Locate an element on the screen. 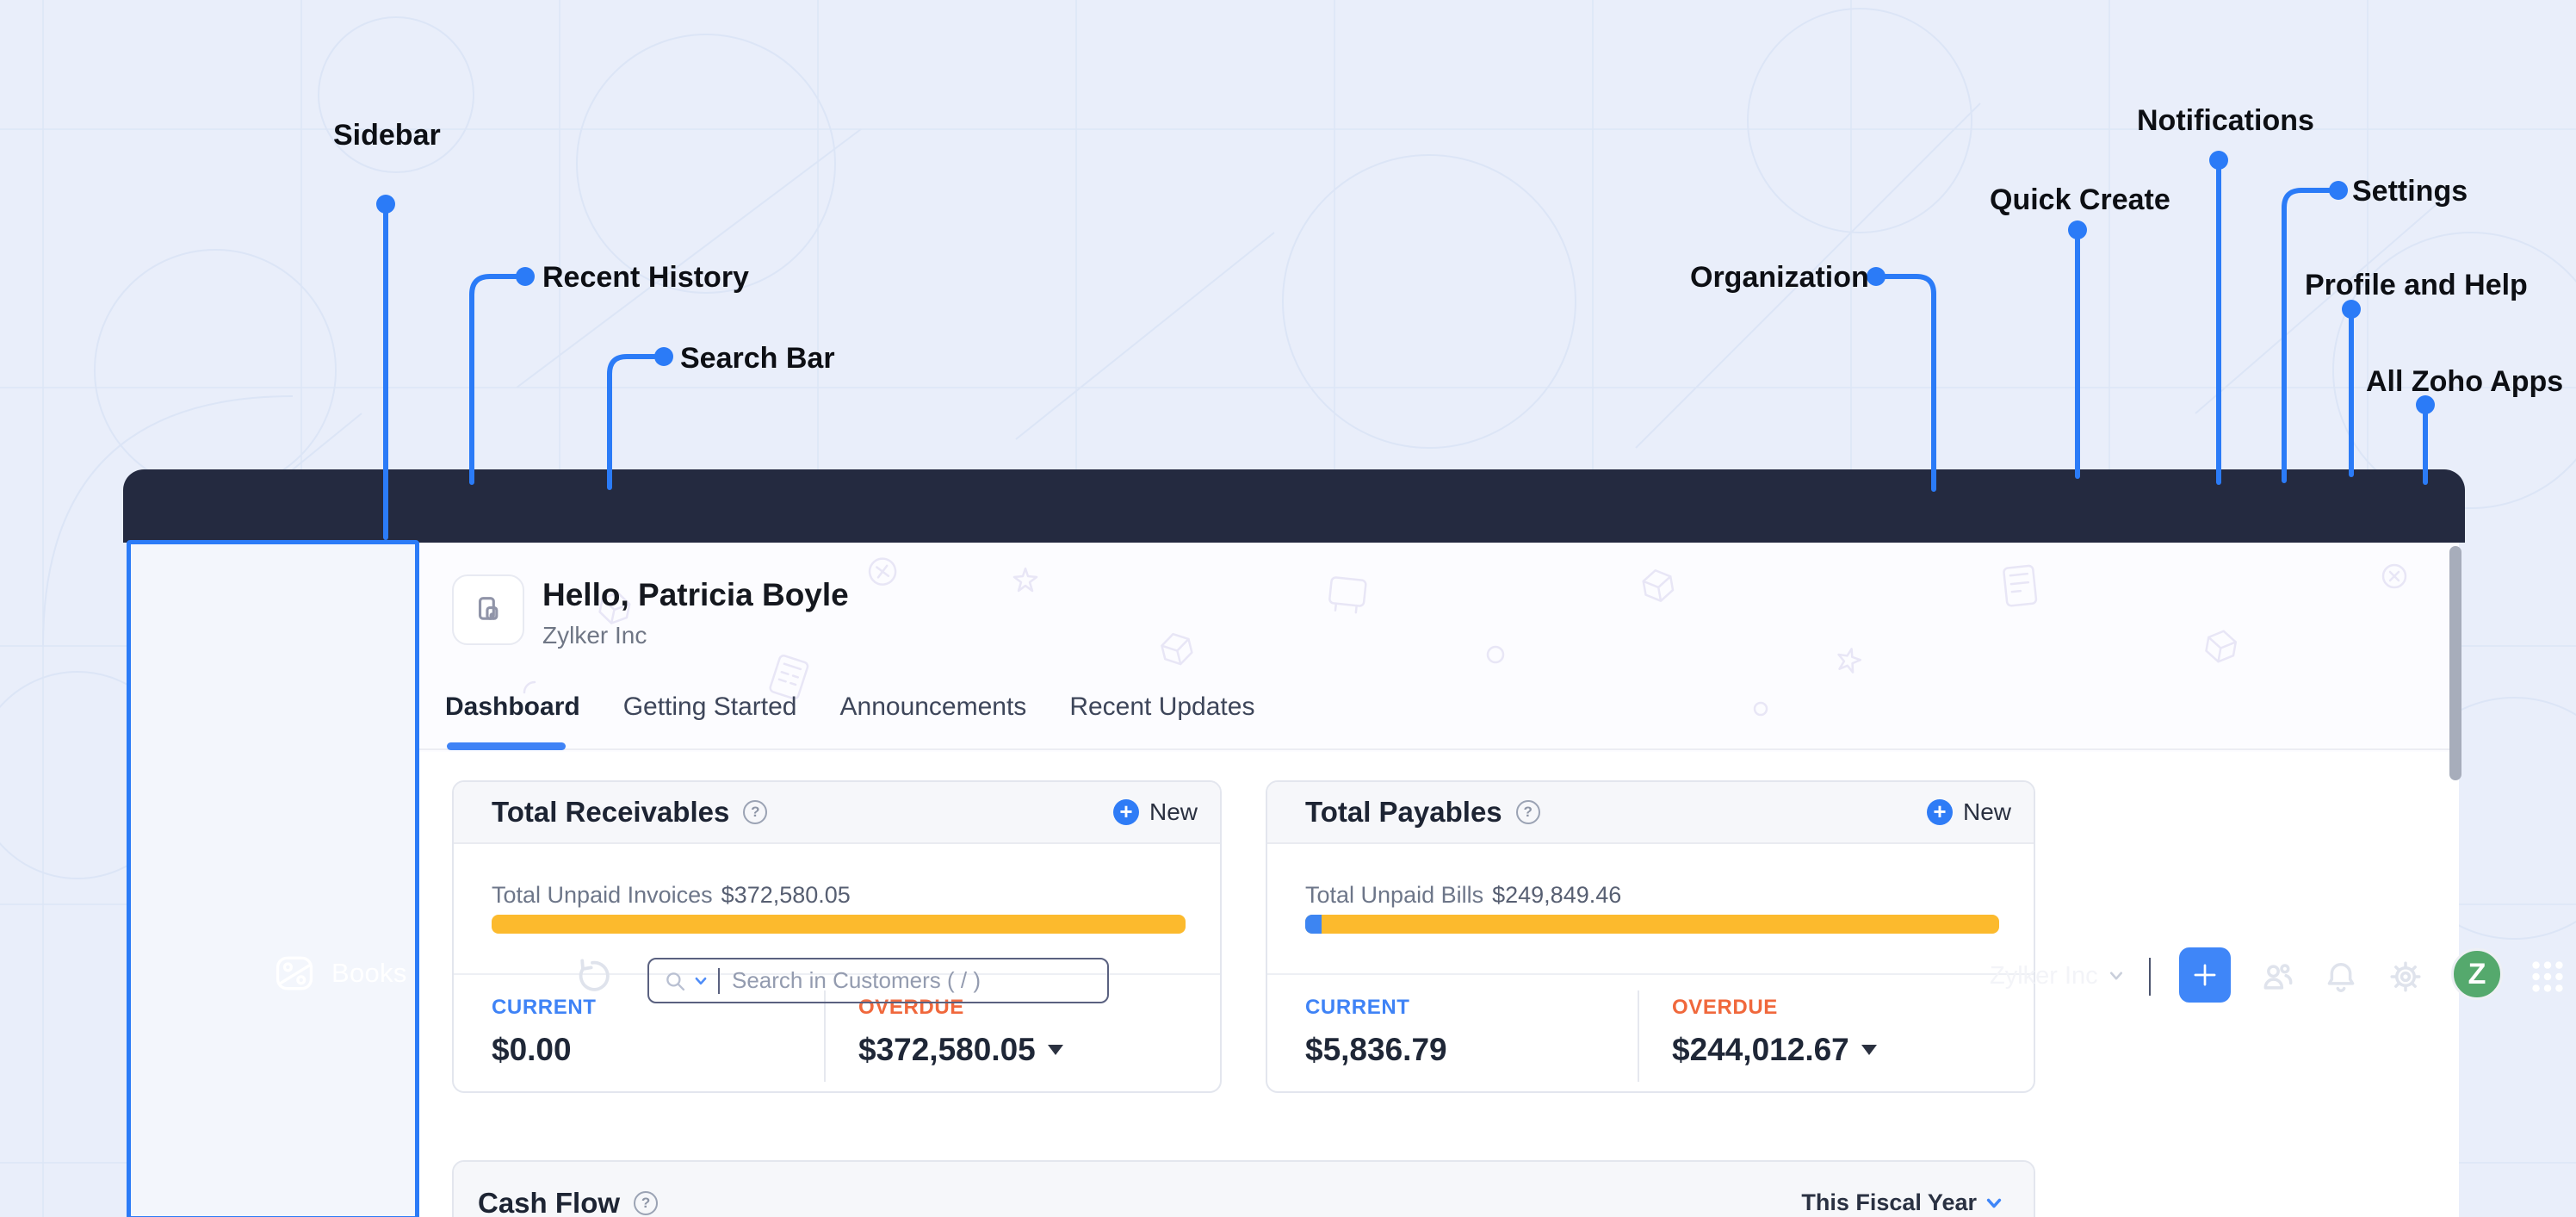 This screenshot has width=2576, height=1217. overdue-value-row: $244,012.67 is located at coordinates (1775, 1050).